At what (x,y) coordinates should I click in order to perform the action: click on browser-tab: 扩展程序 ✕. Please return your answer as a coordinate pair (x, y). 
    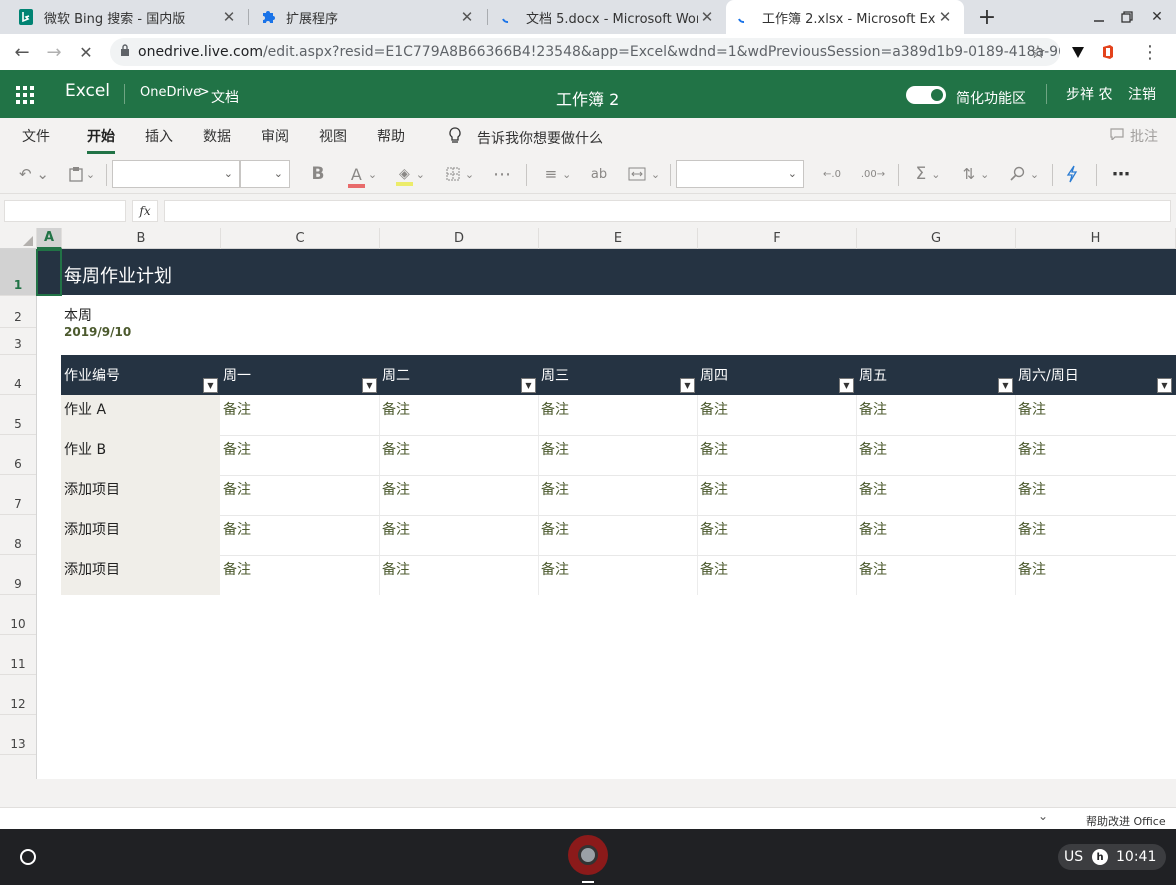
    Looking at the image, I should click on (368, 17).